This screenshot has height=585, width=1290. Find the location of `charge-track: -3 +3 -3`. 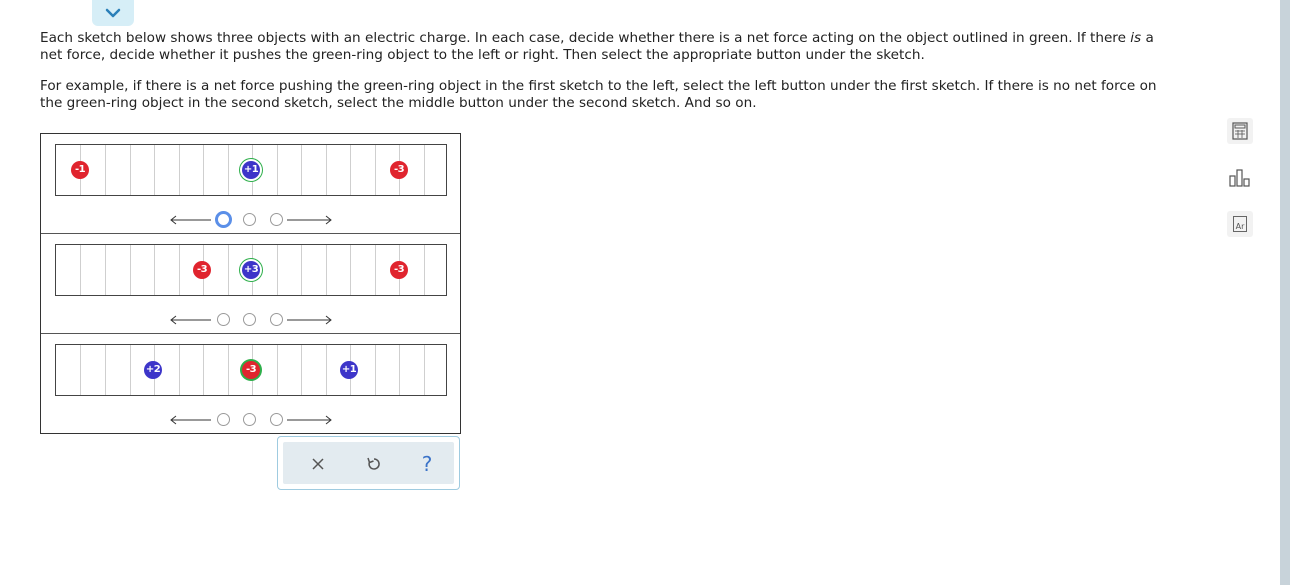

charge-track: -3 +3 -3 is located at coordinates (251, 270).